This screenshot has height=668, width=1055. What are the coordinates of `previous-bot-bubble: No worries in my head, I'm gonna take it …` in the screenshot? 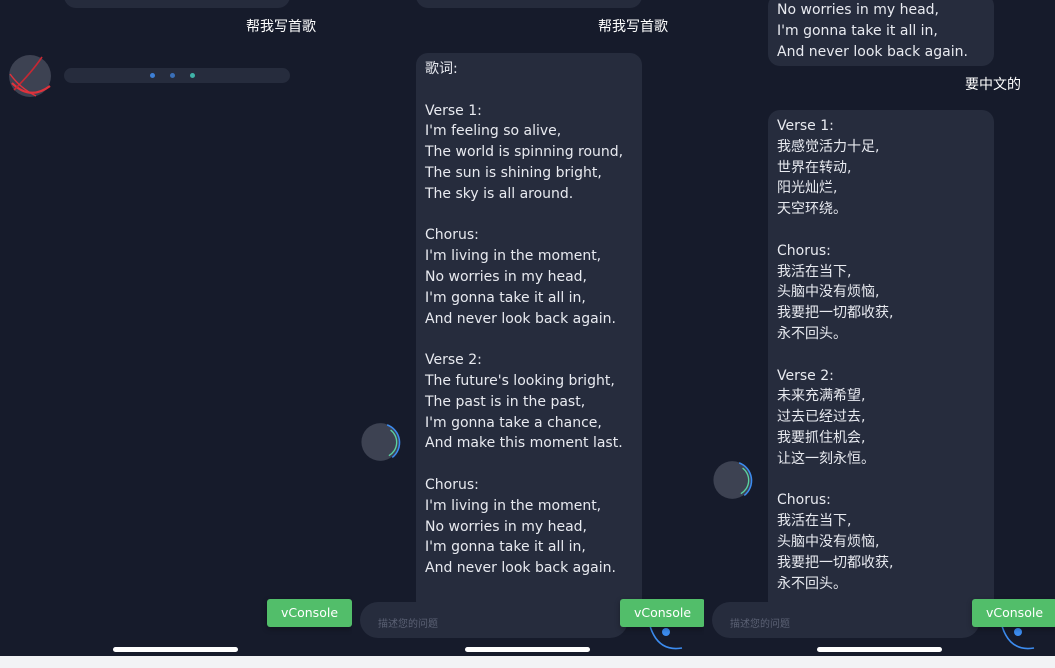 It's located at (881, 33).